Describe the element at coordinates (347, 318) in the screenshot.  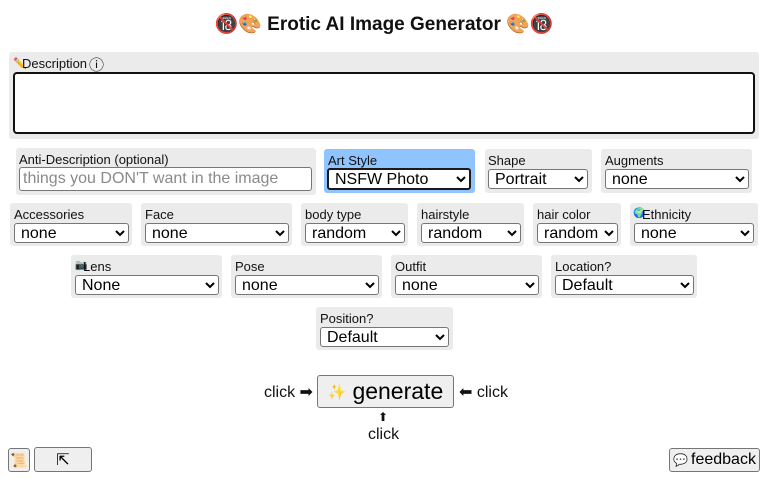
I see `position-label: Position?` at that location.